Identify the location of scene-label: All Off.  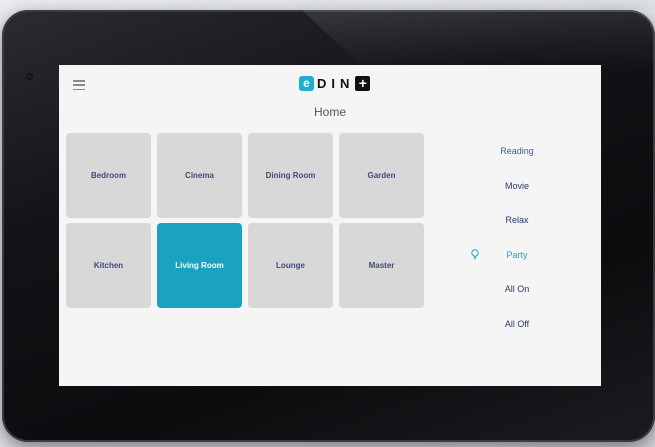
(517, 323).